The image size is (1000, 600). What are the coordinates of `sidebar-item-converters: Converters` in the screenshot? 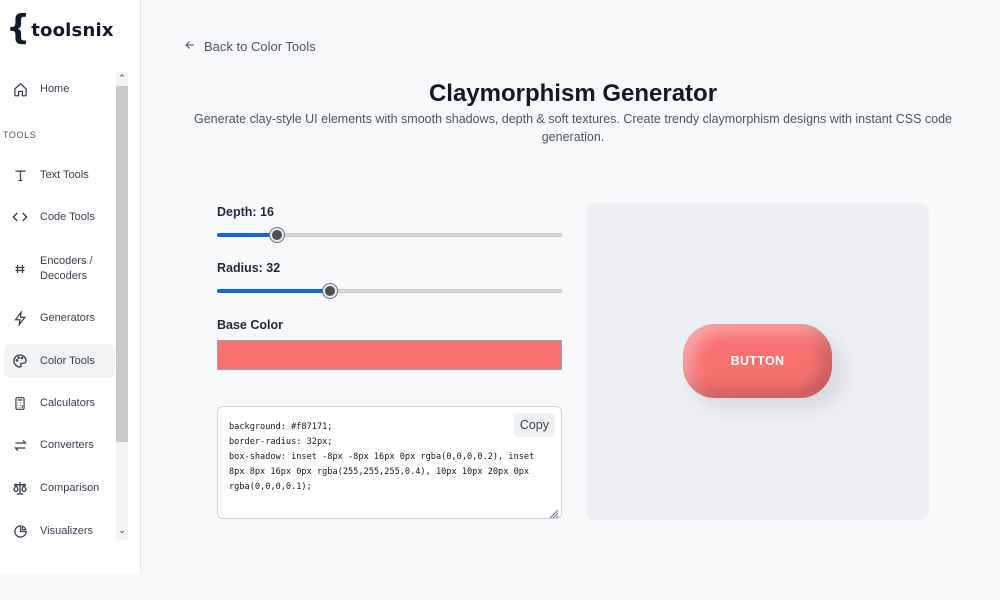 It's located at (59, 445).